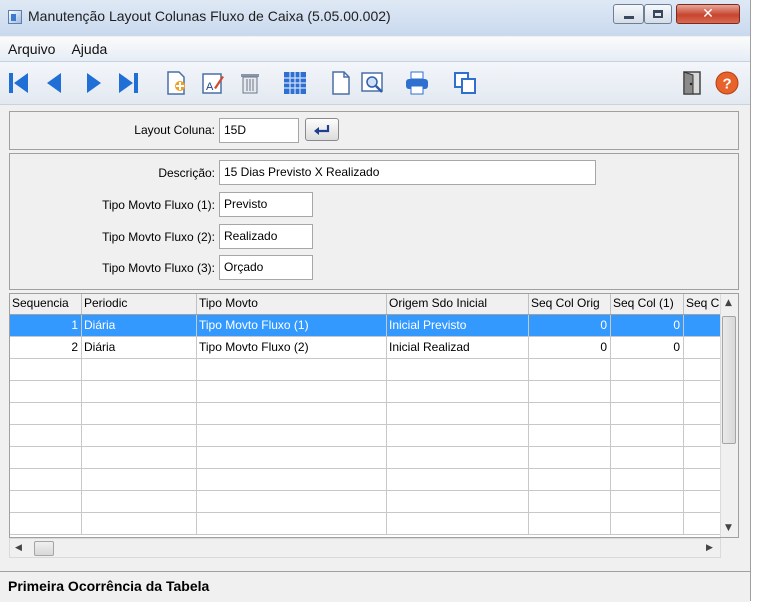 This screenshot has height=602, width=757. Describe the element at coordinates (727, 83) in the screenshot. I see `help-icon: ?` at that location.